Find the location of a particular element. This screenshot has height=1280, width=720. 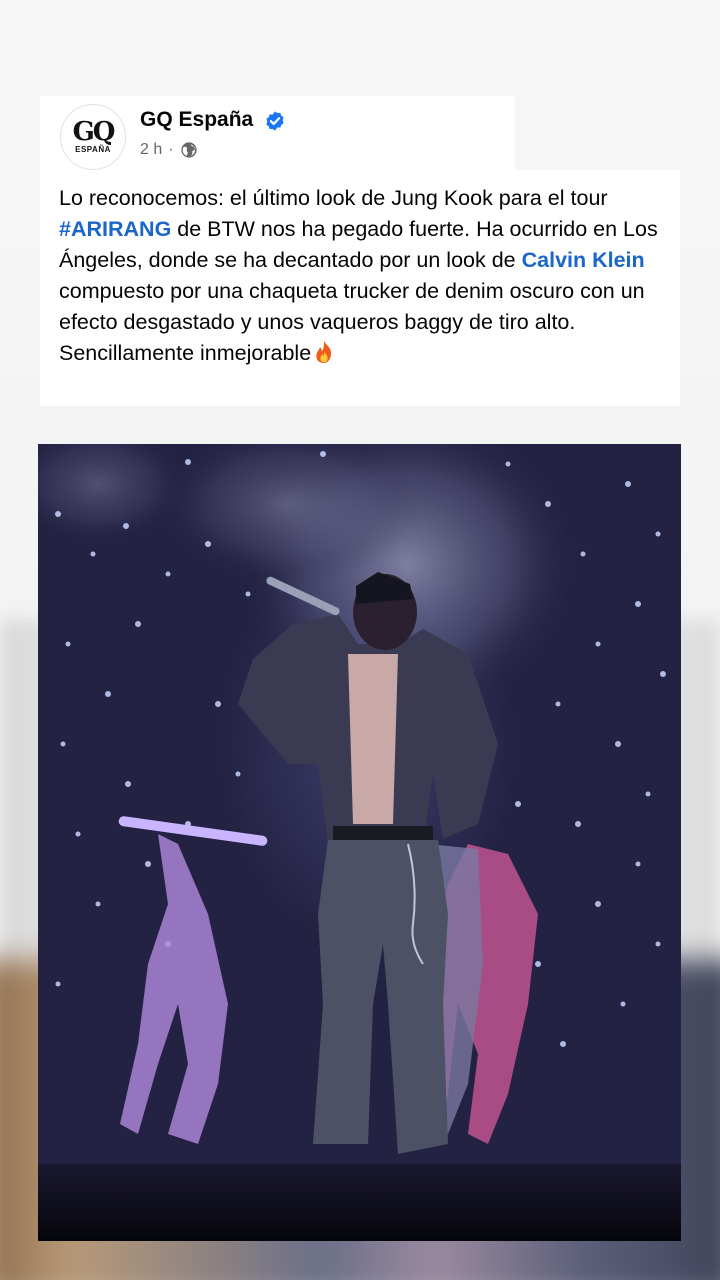

hashtag-link: #ARIRANG is located at coordinates (115, 229).